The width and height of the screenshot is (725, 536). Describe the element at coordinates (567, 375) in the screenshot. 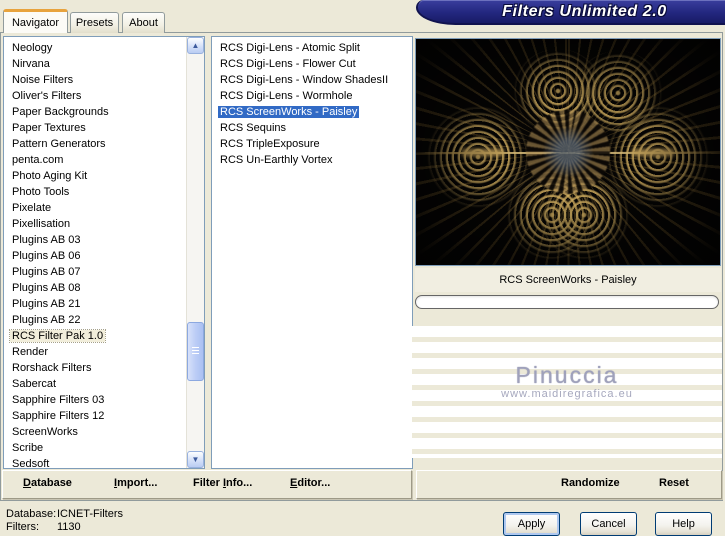

I see `watermark-name: Pinuccia` at that location.